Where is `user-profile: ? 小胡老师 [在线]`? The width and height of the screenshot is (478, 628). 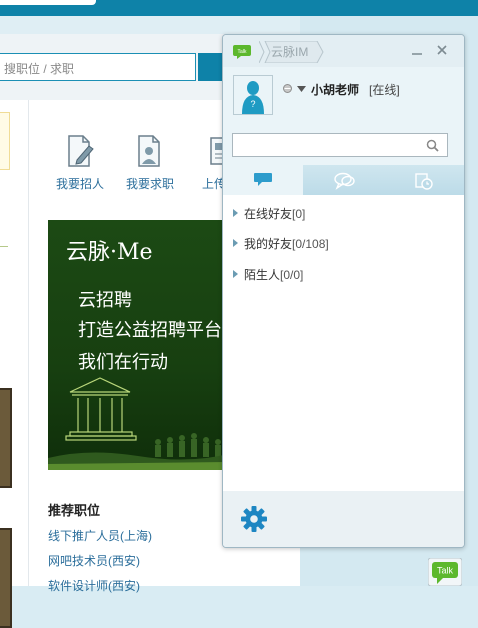
user-profile: ? 小胡老师 [在线] is located at coordinates (343, 97).